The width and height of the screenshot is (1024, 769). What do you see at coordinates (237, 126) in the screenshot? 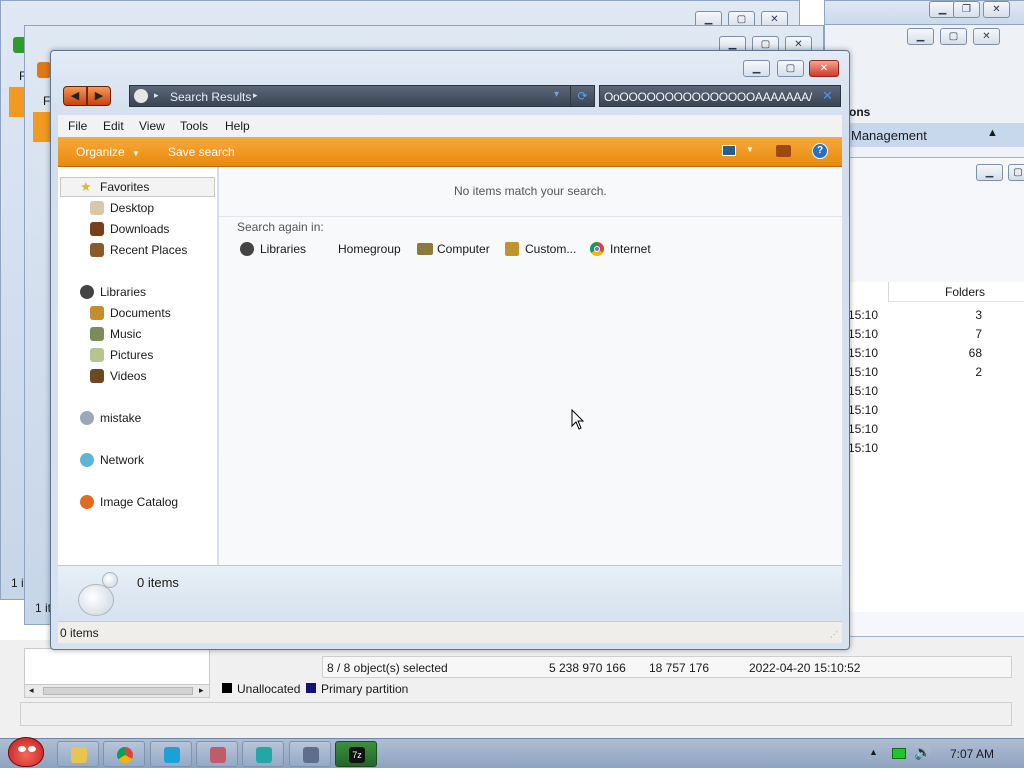
I see `menu-help: Help` at bounding box center [237, 126].